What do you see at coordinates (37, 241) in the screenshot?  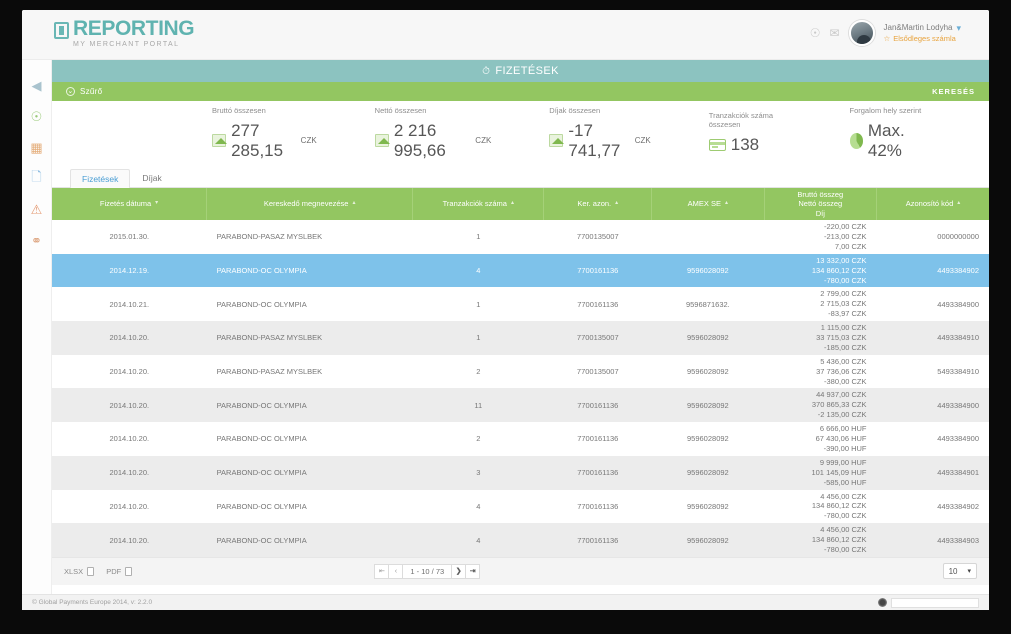 I see `sidebar-item-user: ⚭` at bounding box center [37, 241].